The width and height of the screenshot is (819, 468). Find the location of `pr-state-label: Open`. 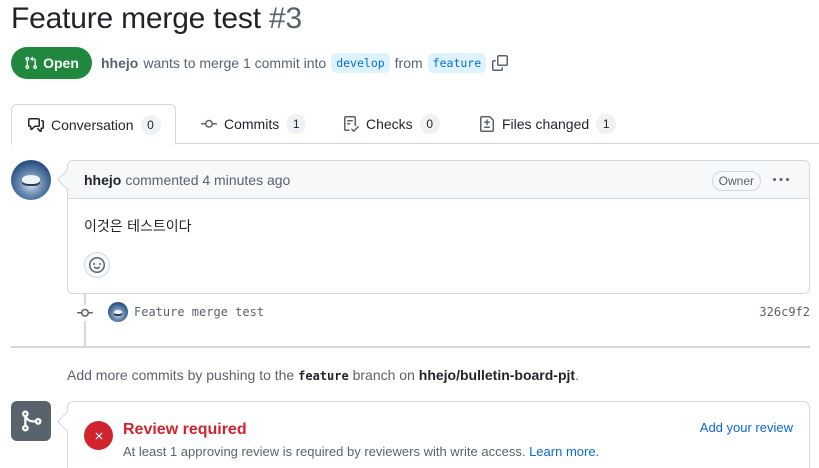

pr-state-label: Open is located at coordinates (61, 63).